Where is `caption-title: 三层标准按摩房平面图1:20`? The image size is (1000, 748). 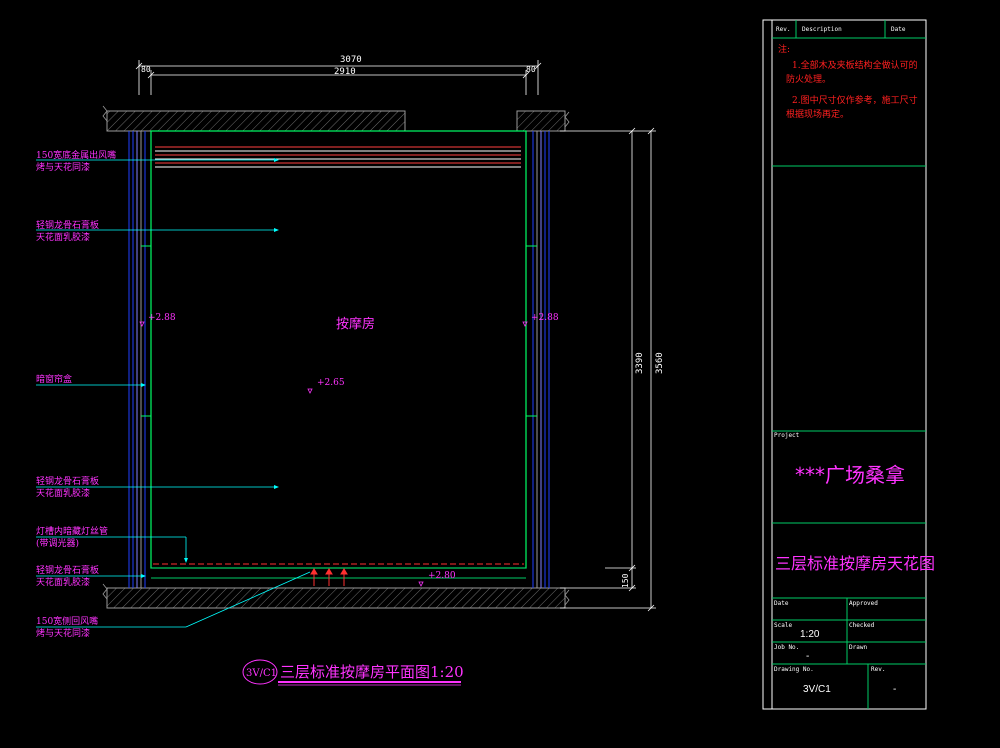
caption-title: 三层标准按摩房平面图1:20 is located at coordinates (372, 672).